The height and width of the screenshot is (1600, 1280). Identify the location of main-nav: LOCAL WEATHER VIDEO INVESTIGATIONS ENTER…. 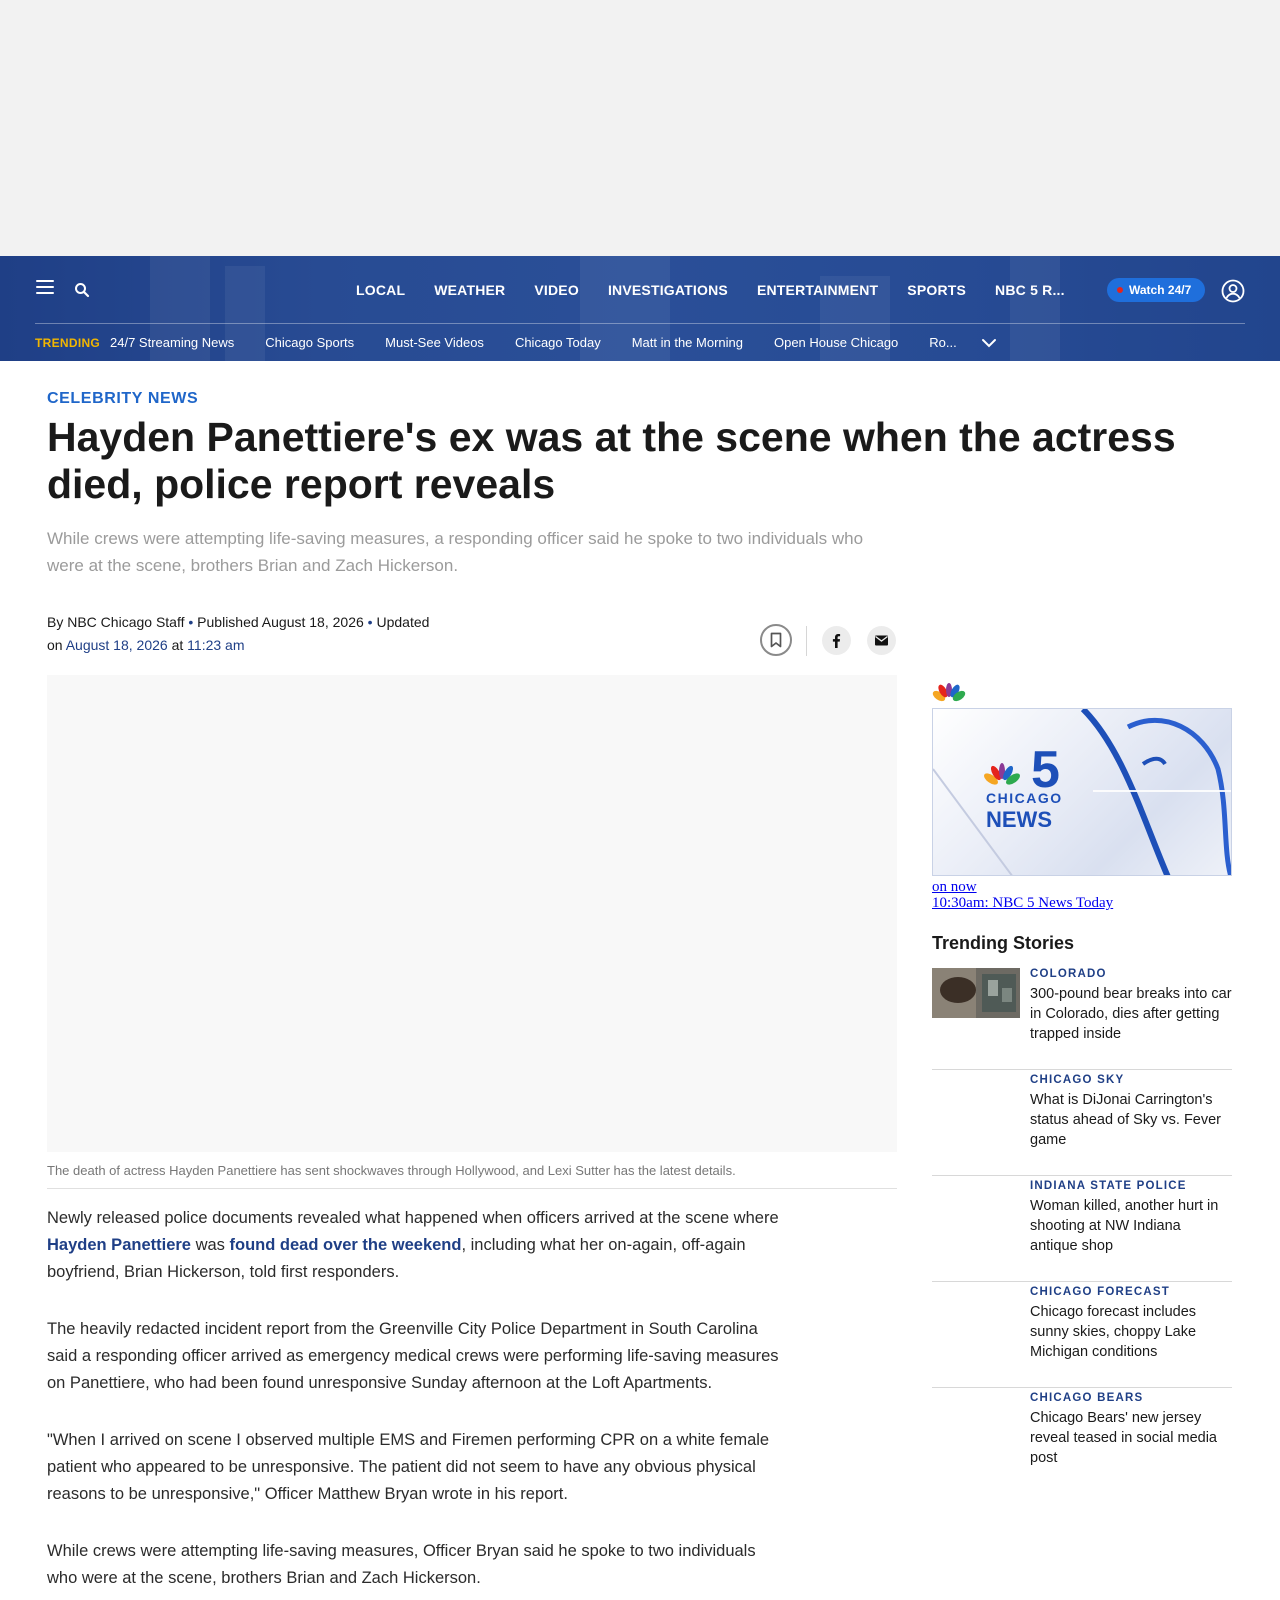
(725, 290).